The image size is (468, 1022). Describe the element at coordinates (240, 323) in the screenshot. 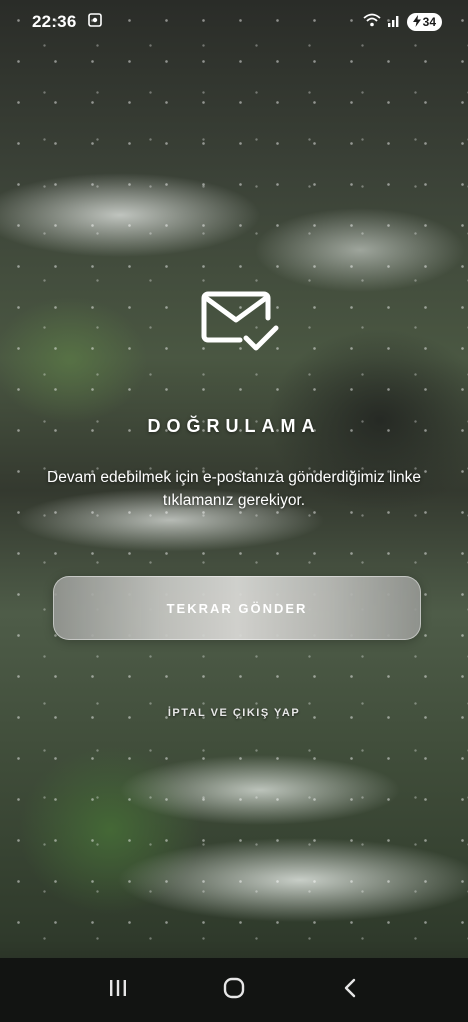

I see `mail-check-icon` at that location.